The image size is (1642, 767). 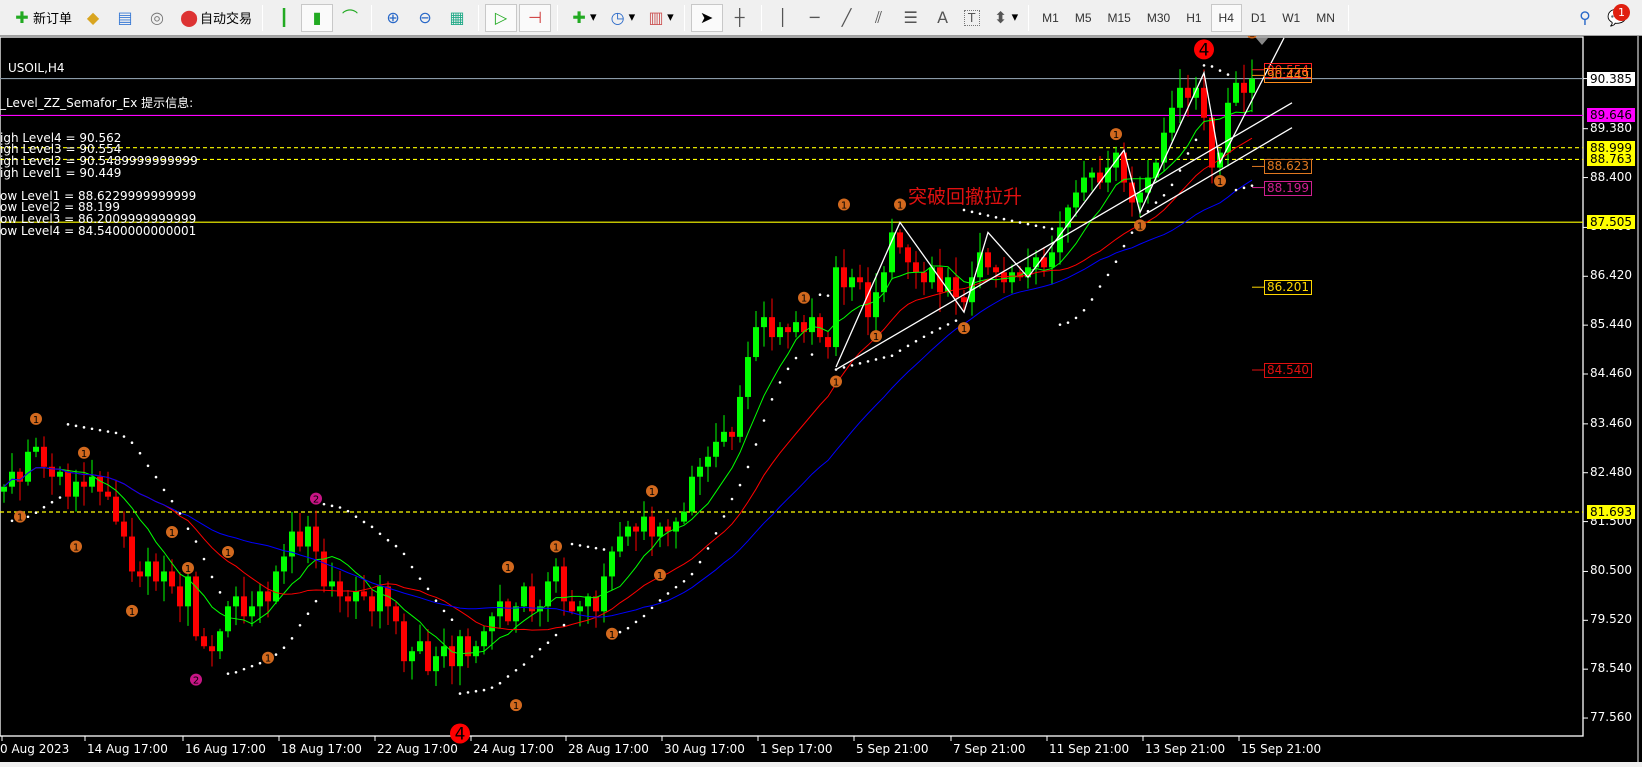 What do you see at coordinates (457, 18) in the screenshot?
I see `tile-windows-button: ▦` at bounding box center [457, 18].